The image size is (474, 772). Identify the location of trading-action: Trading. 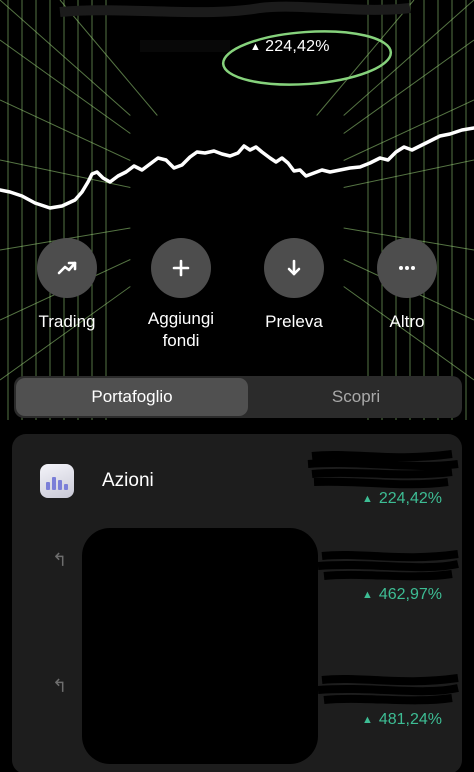
(67, 285).